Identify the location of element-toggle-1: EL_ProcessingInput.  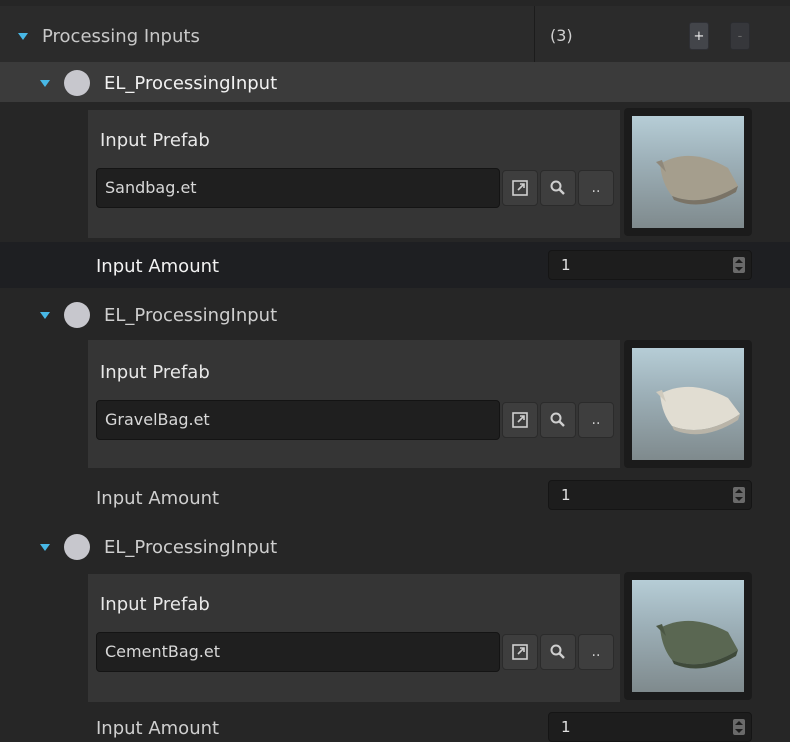
(190, 83).